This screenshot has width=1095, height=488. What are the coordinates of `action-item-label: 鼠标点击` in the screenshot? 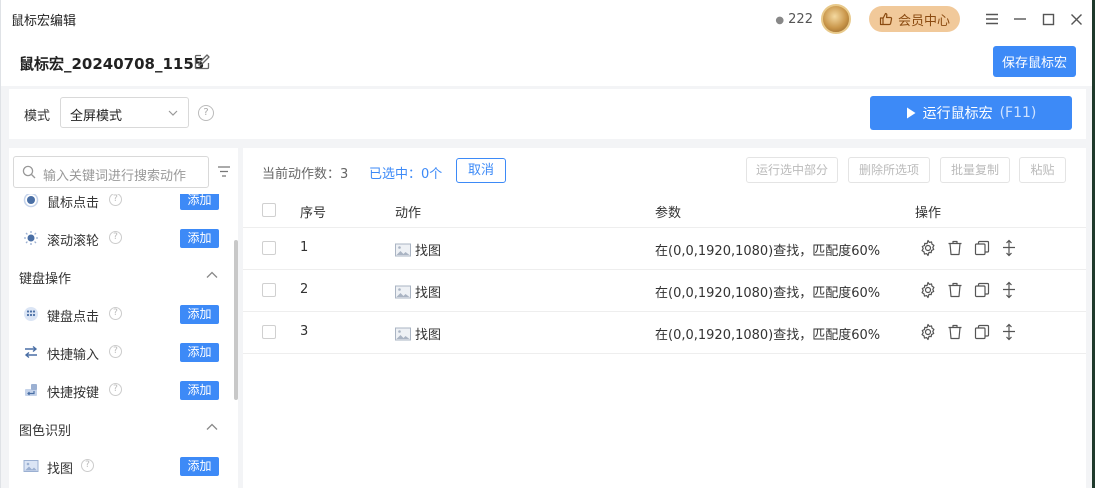 It's located at (73, 203).